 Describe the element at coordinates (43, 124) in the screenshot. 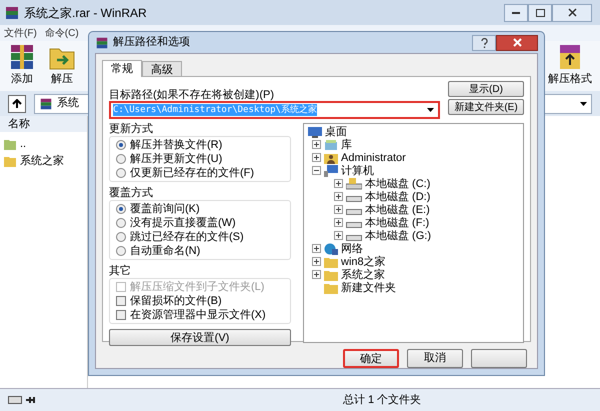

I see `column-header: 名称` at that location.